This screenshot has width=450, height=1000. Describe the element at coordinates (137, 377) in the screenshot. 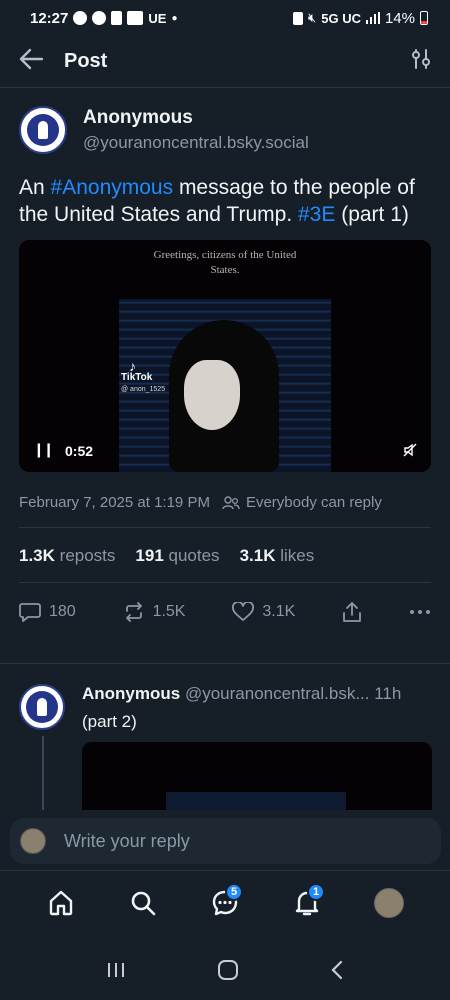

I see `tiktok-watermark: TikTok` at that location.